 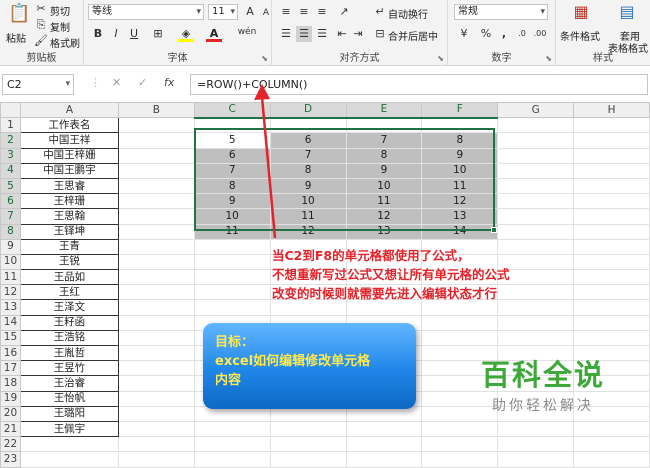 I want to click on cell-a: 王治睿, so click(x=69, y=383).